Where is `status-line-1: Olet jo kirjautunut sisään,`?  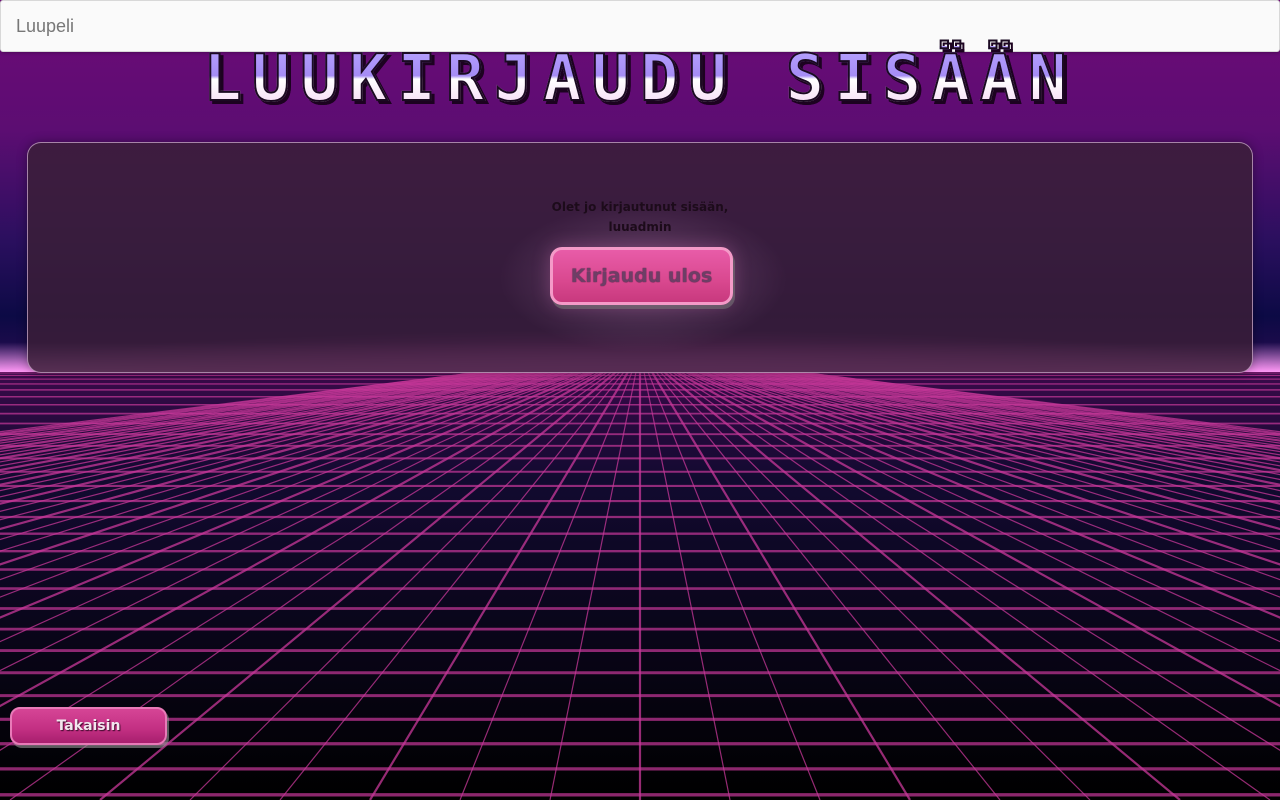
status-line-1: Olet jo kirjautunut sisään, is located at coordinates (640, 207).